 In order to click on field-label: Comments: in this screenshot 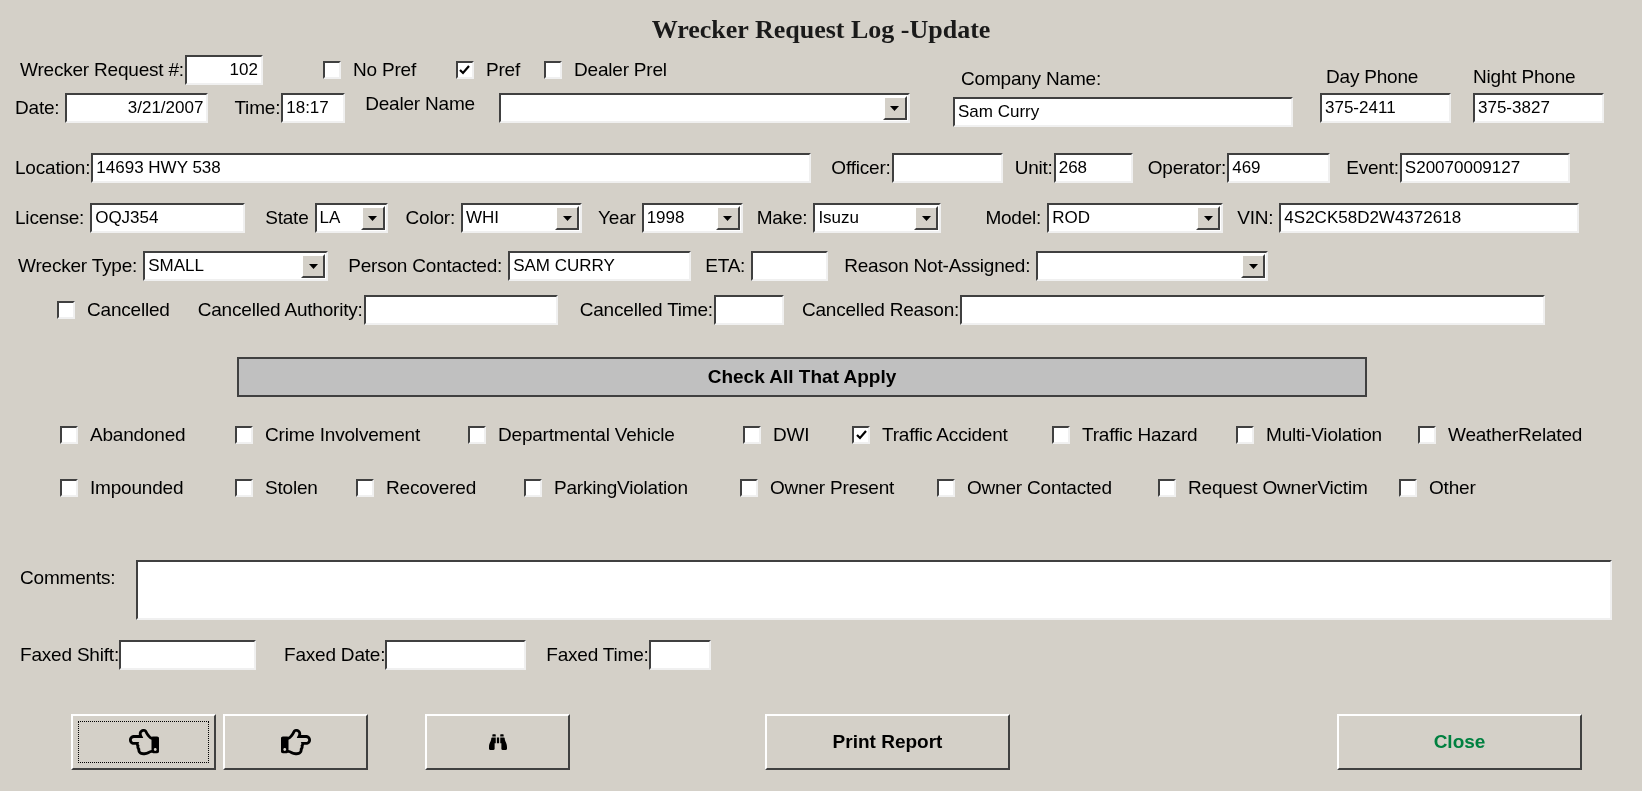, I will do `click(68, 577)`.